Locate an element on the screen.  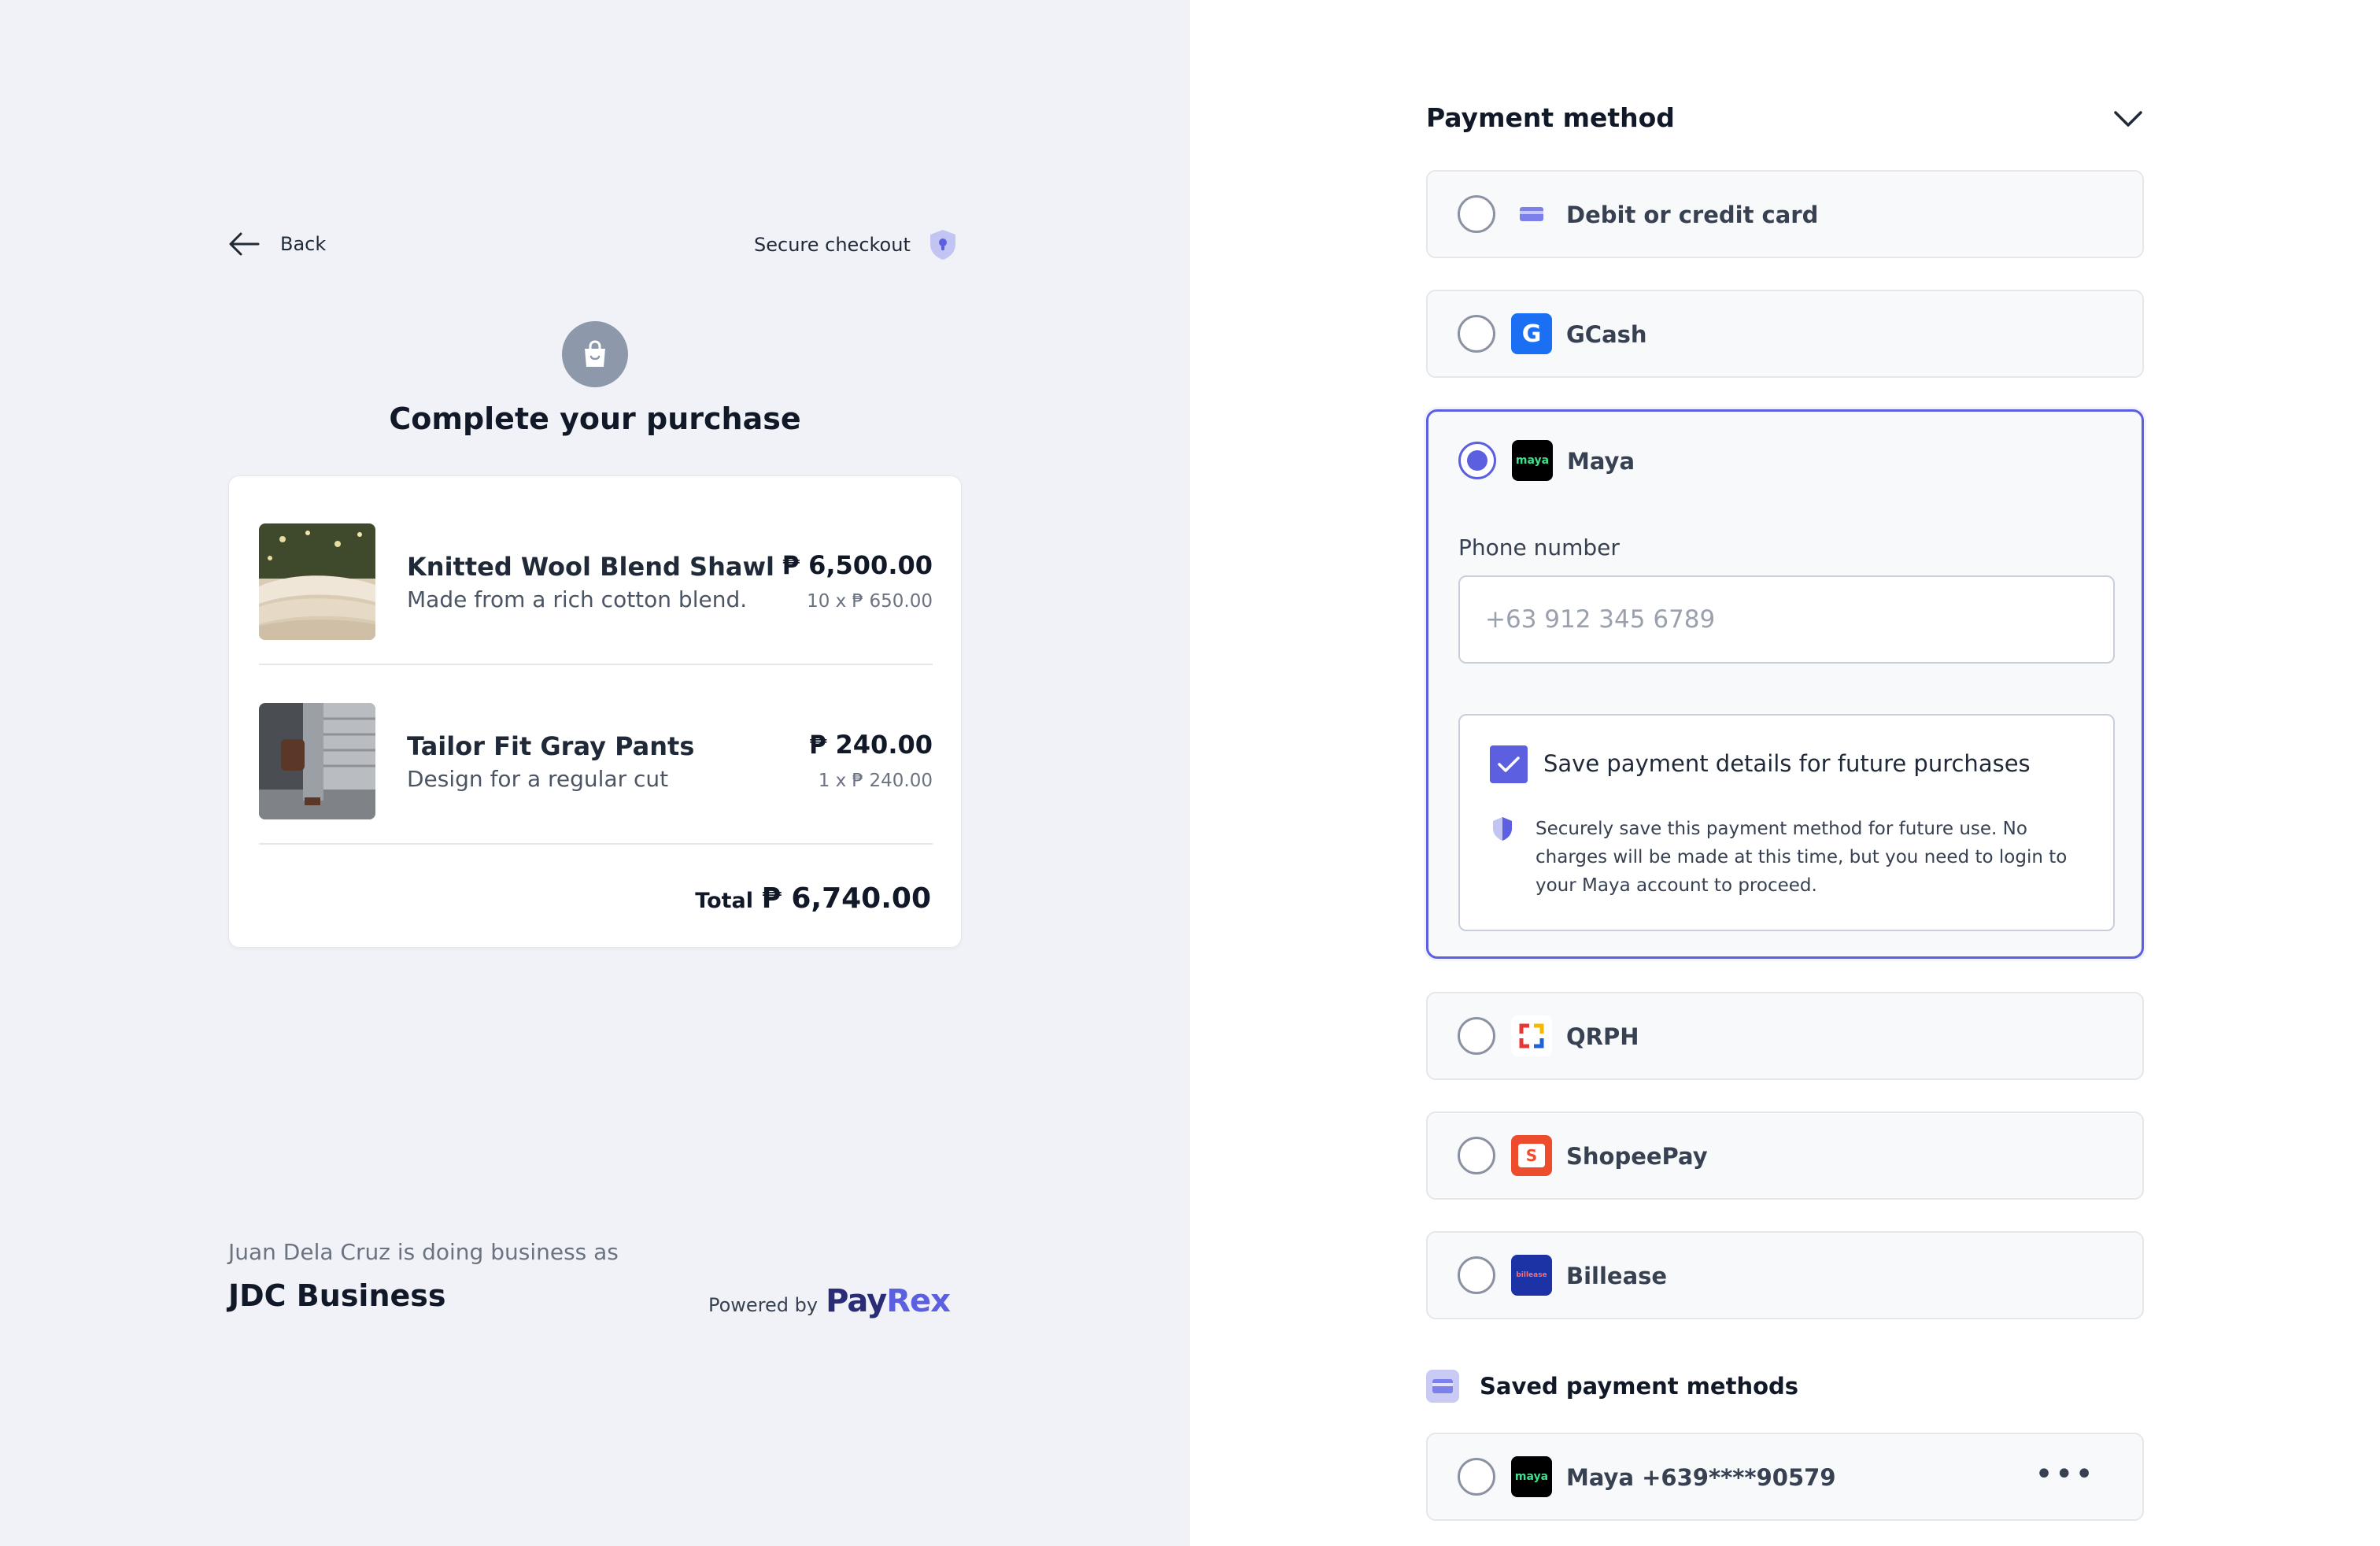
credit-card-icon is located at coordinates (1531, 214).